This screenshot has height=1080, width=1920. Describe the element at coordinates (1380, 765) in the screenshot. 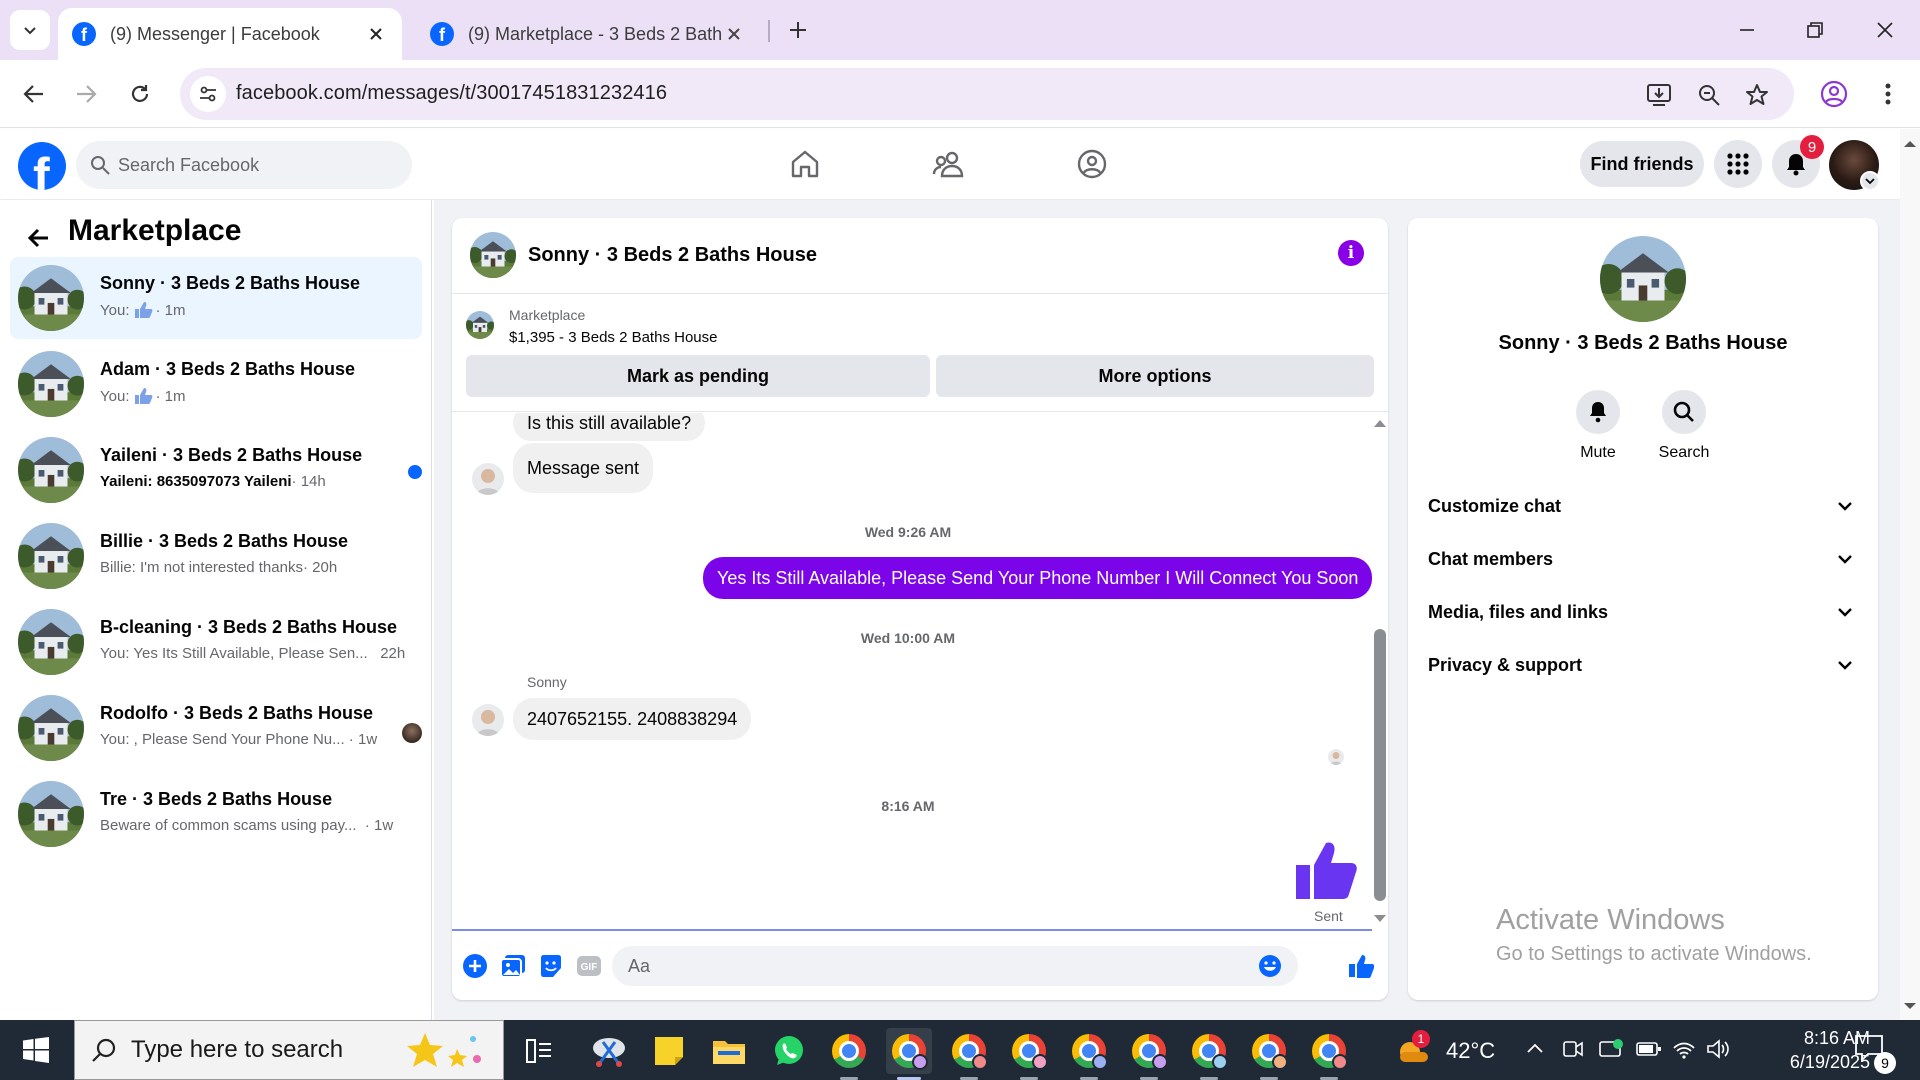

I see `scrollbar-thumb` at that location.